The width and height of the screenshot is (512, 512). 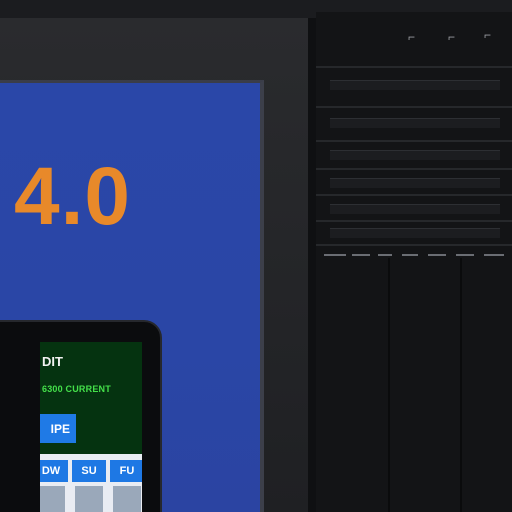 I want to click on tablet-screen: DIT 6300 CURRENT IPE DW SU FU ST, so click(x=91, y=427).